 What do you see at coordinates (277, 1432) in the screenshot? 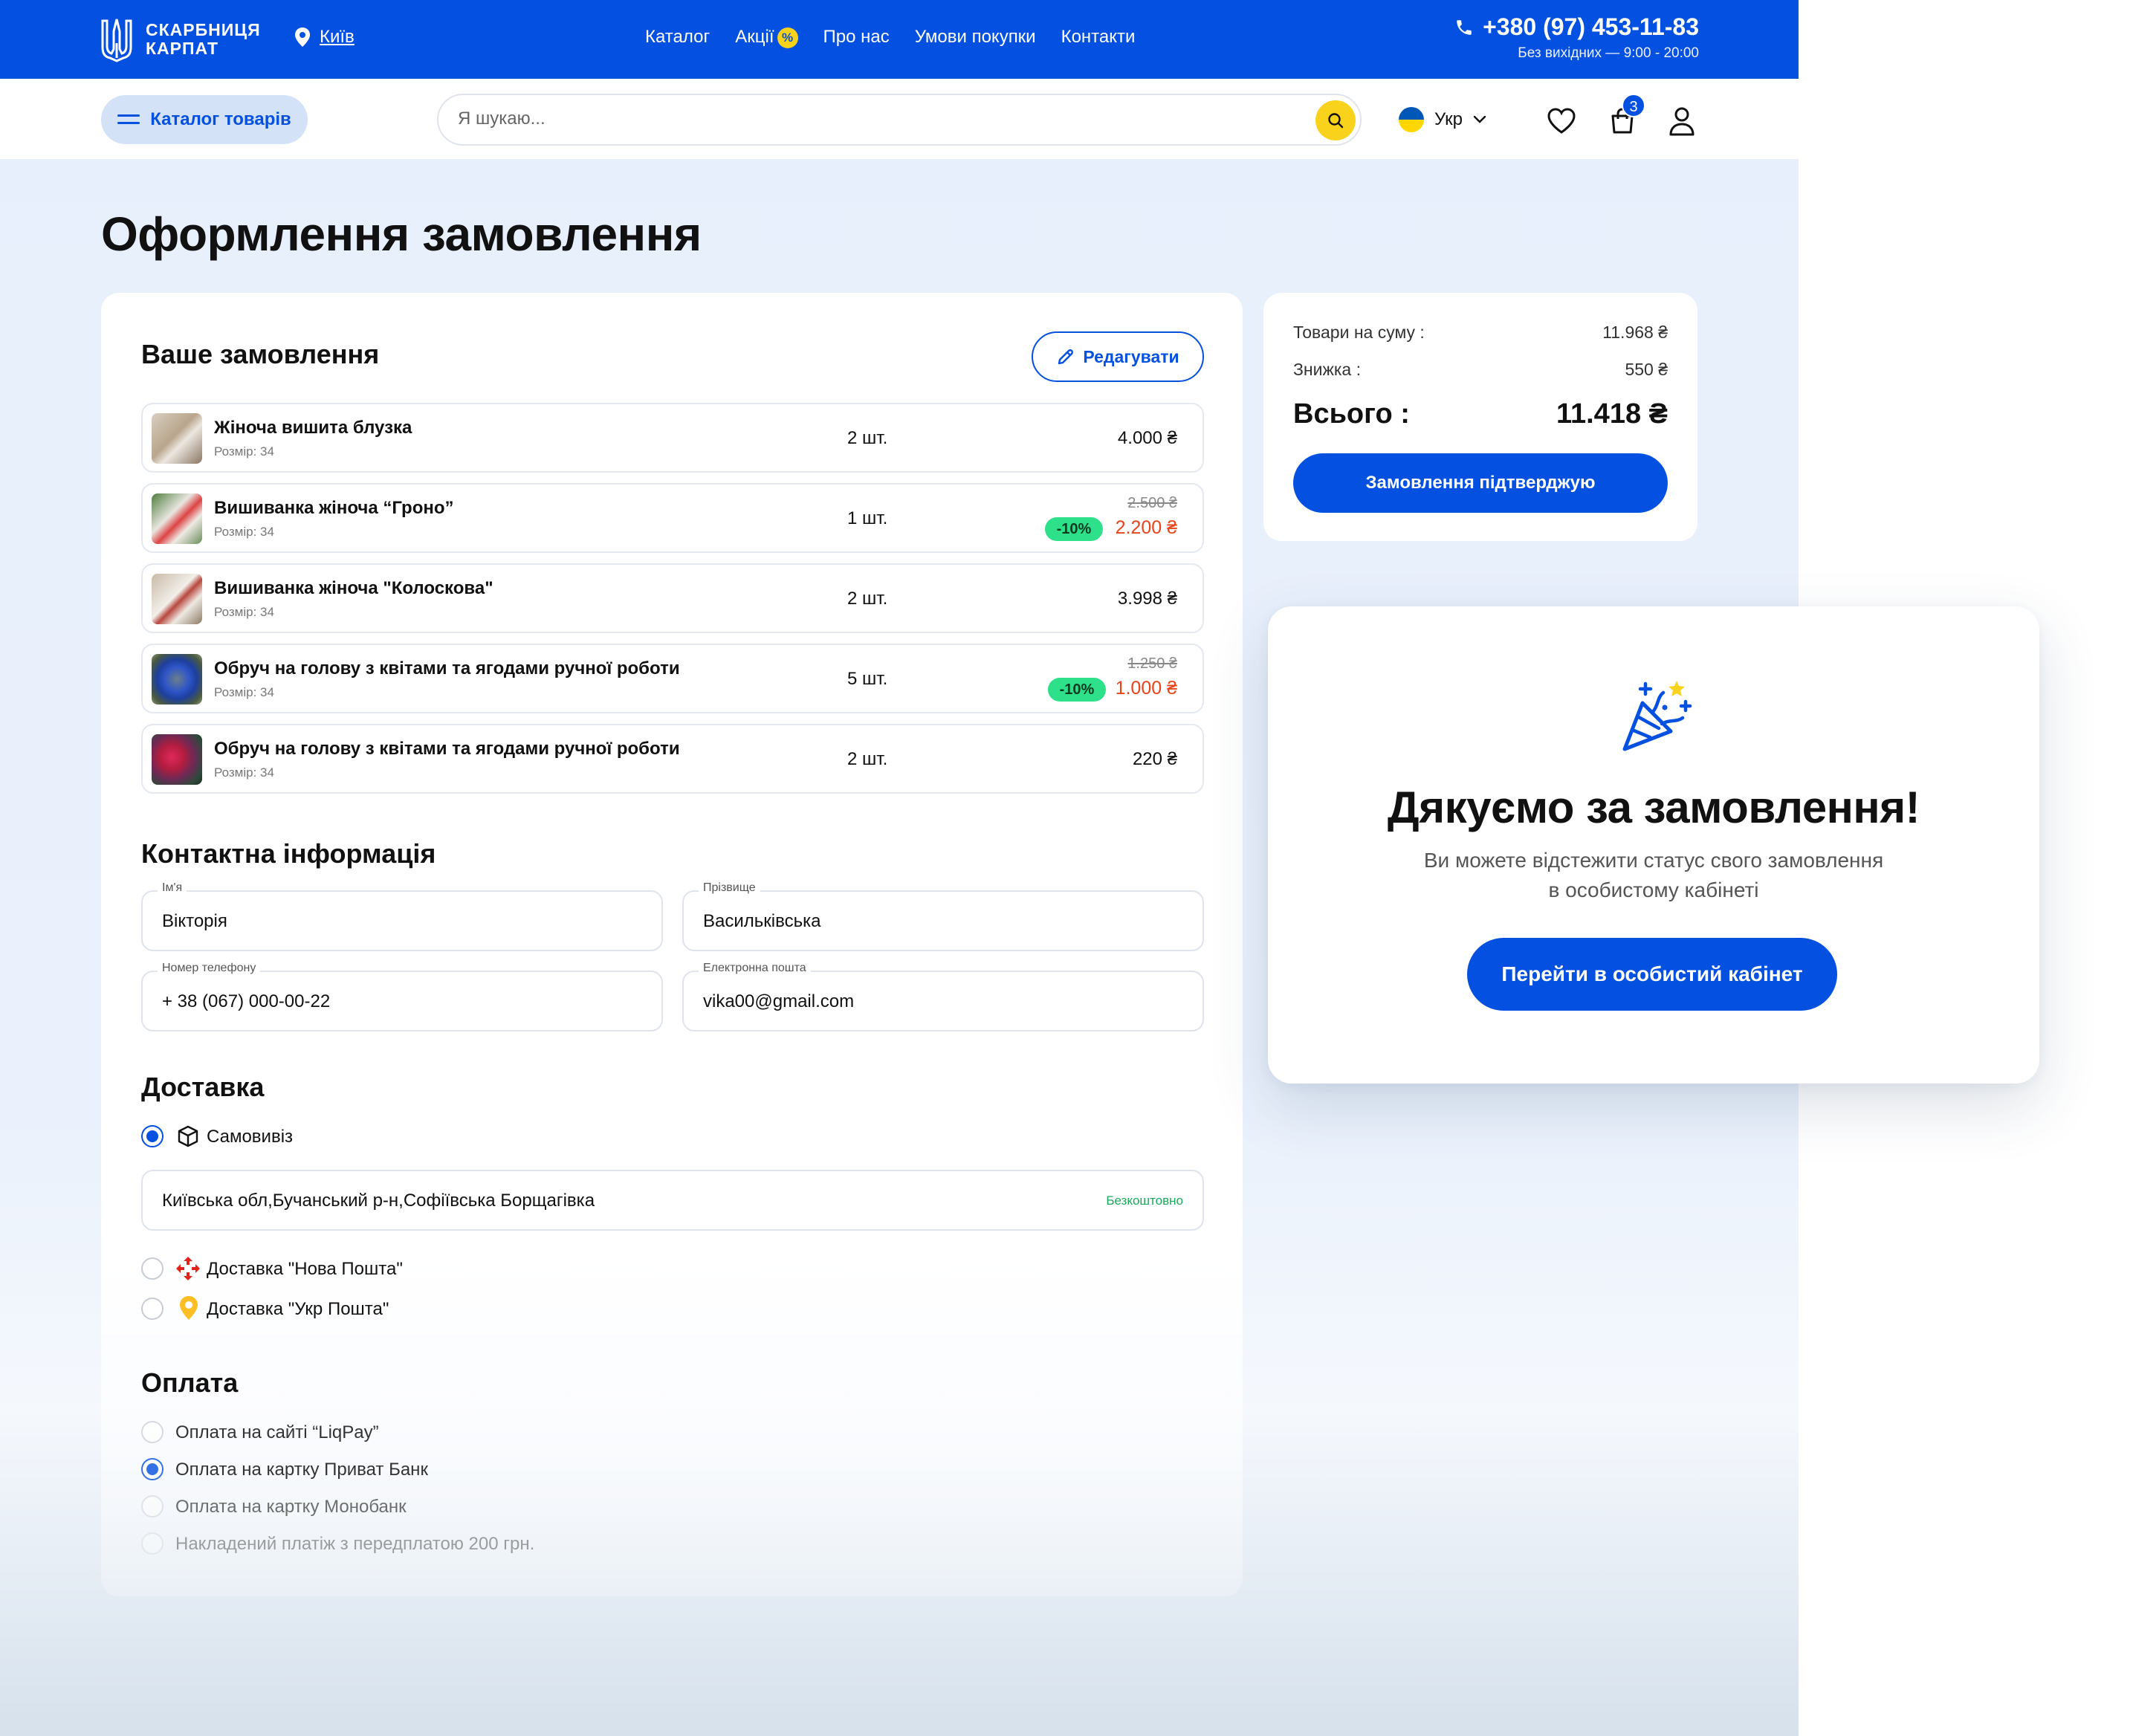
I see `payment-liqpay-label: Оплата на сайті “LiqPay”` at bounding box center [277, 1432].